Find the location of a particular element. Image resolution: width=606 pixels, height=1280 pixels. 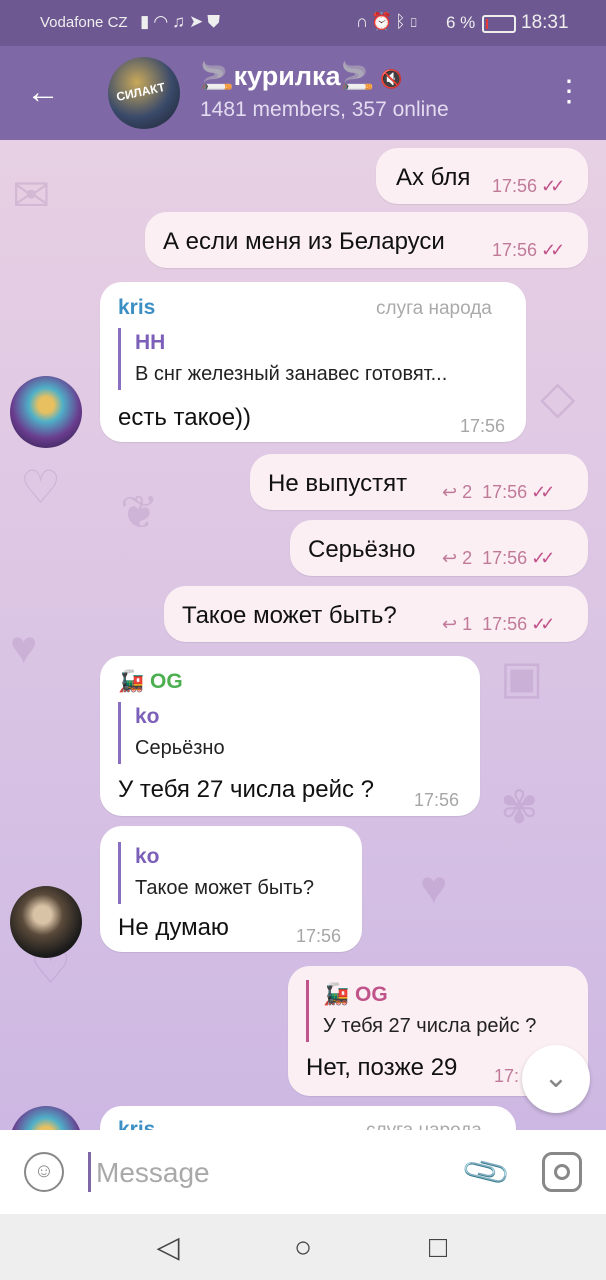

text-cursor is located at coordinates (89, 1172).